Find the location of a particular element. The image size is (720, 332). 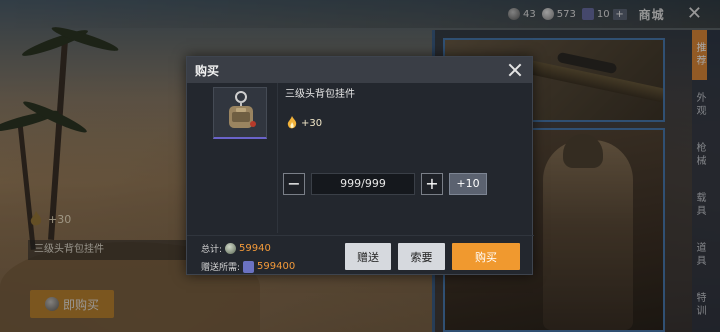

dialog-title: 购买 is located at coordinates (207, 70).